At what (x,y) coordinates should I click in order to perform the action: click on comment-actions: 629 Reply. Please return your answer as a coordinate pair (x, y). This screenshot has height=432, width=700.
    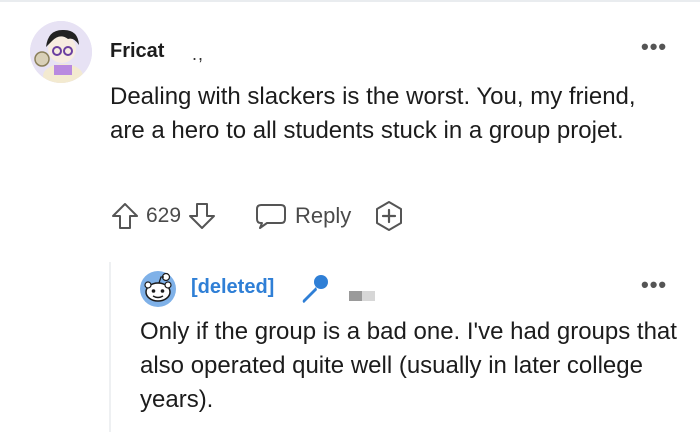
    Looking at the image, I should click on (257, 216).